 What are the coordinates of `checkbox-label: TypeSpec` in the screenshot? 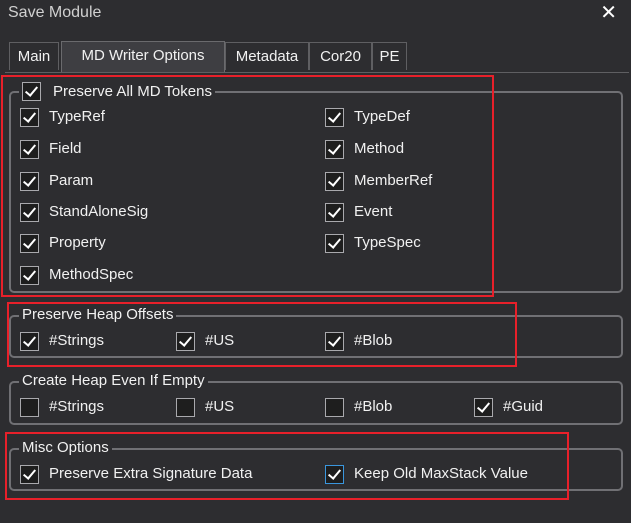 It's located at (387, 242).